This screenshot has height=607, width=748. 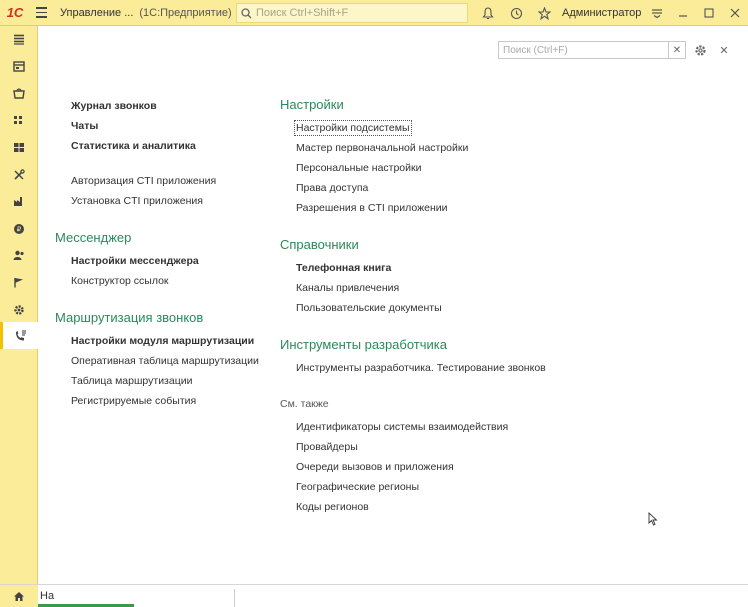 I want to click on global-search-input: Поиск Ctrl+Shift+F, so click(x=352, y=13).